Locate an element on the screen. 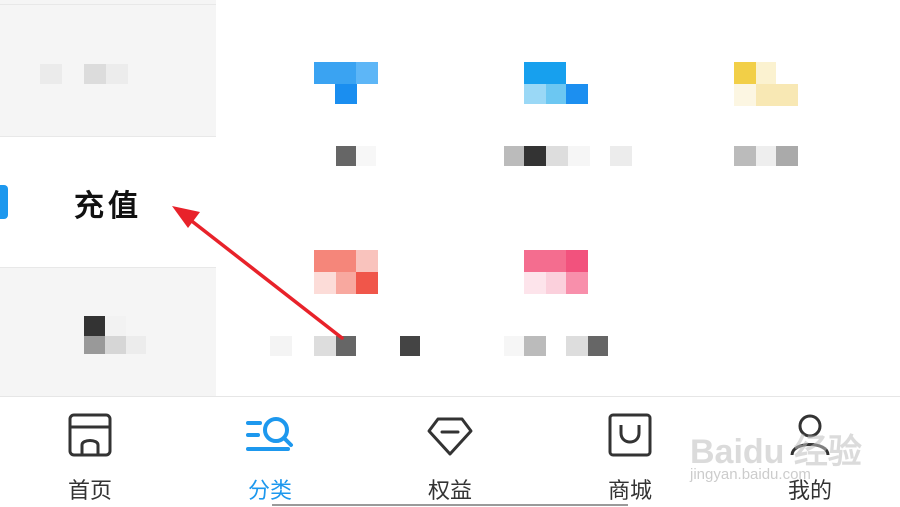 This screenshot has height=507, width=900. watermark-url: jingyan.baidu.com is located at coordinates (750, 474).